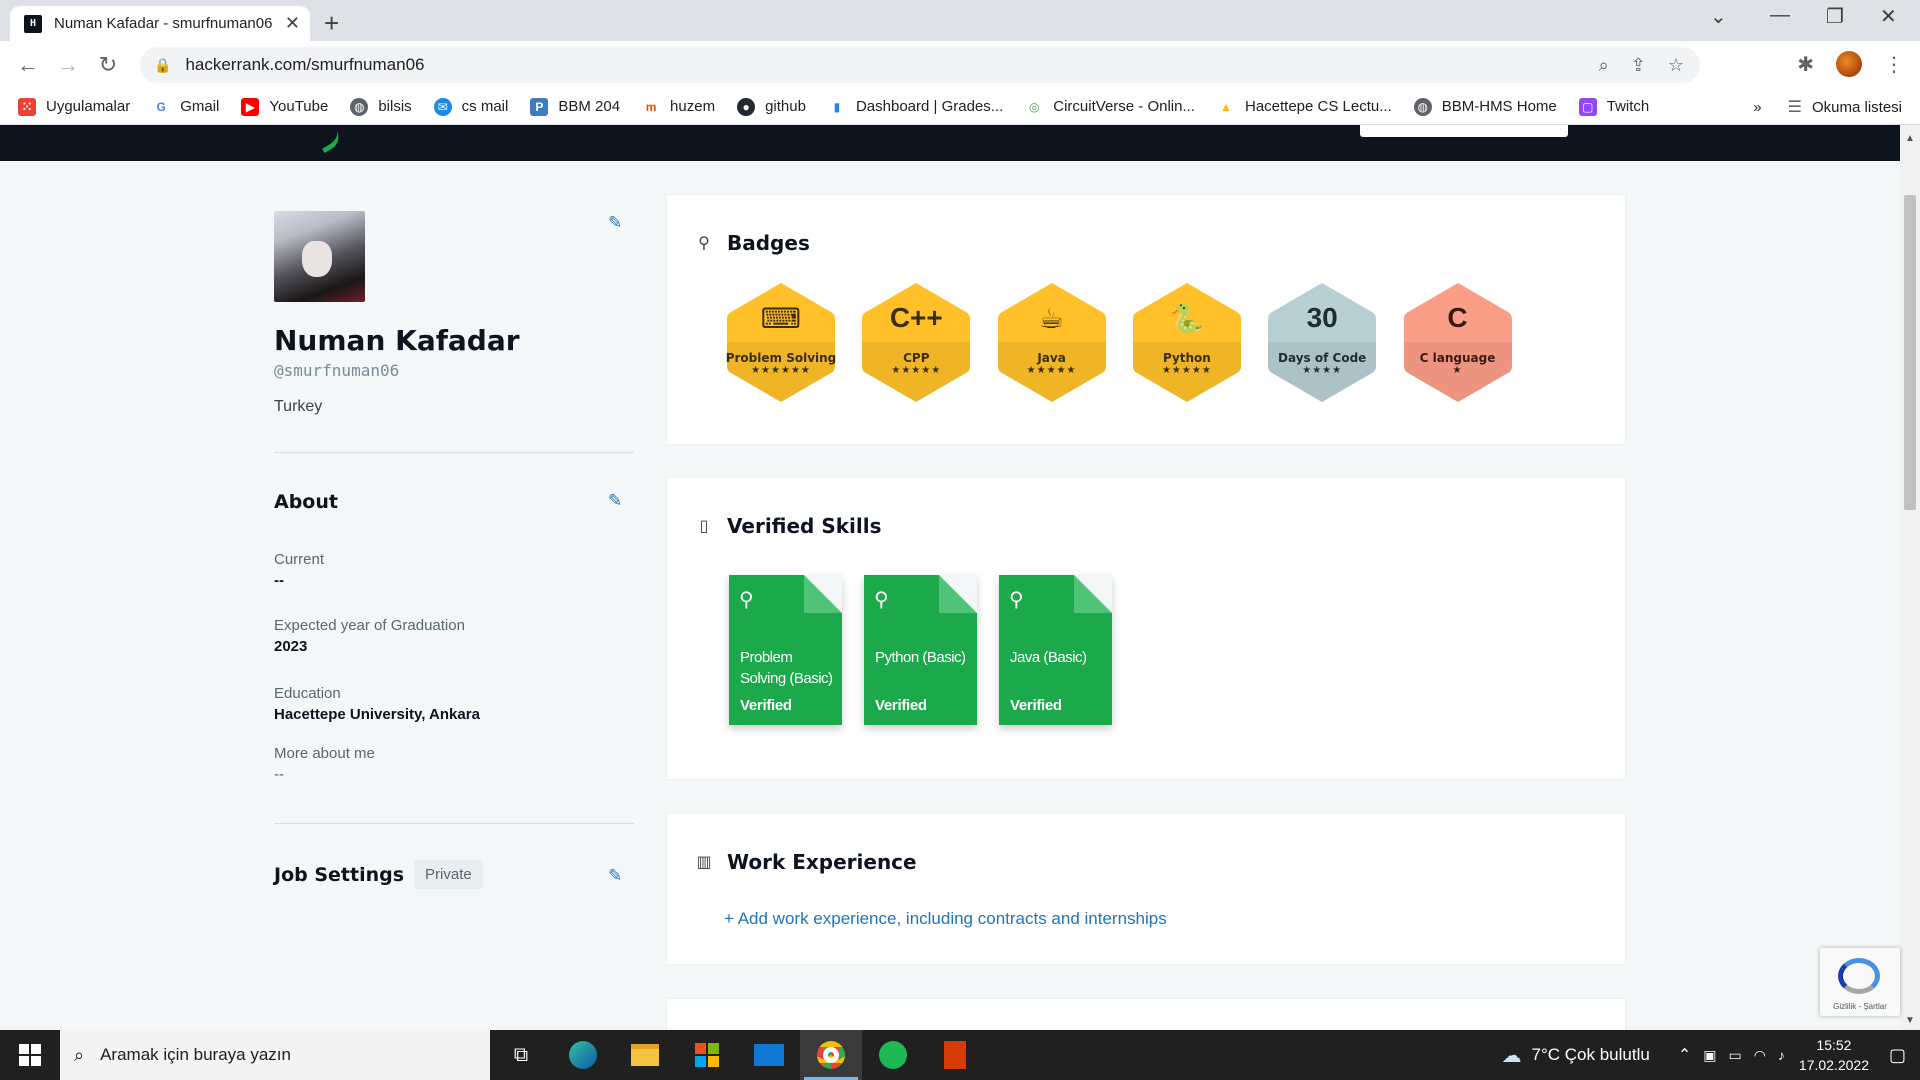  What do you see at coordinates (1676, 65) in the screenshot?
I see `bookmark-star-icon: ☆` at bounding box center [1676, 65].